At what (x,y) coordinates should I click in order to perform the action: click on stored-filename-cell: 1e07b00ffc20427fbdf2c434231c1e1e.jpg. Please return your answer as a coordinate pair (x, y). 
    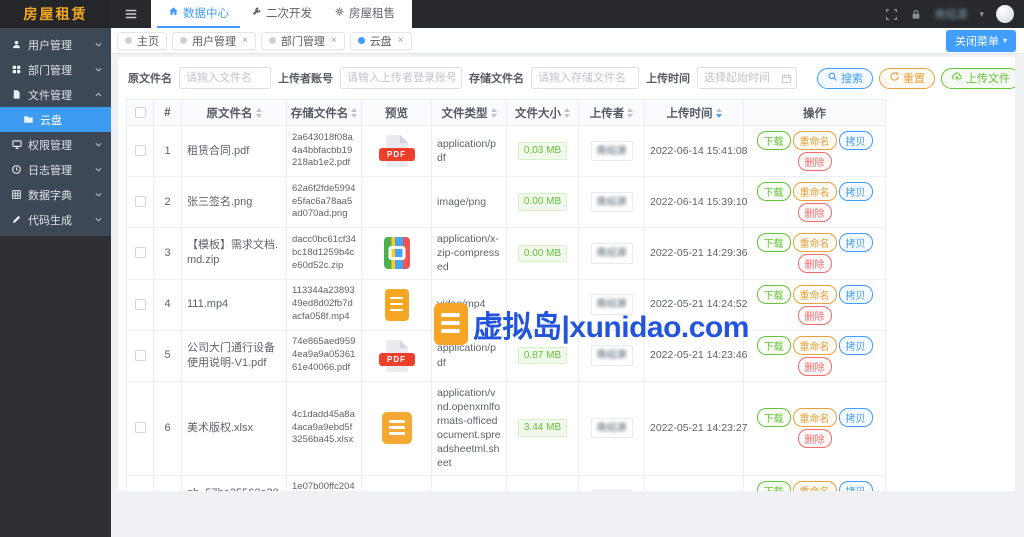
    Looking at the image, I should click on (324, 482).